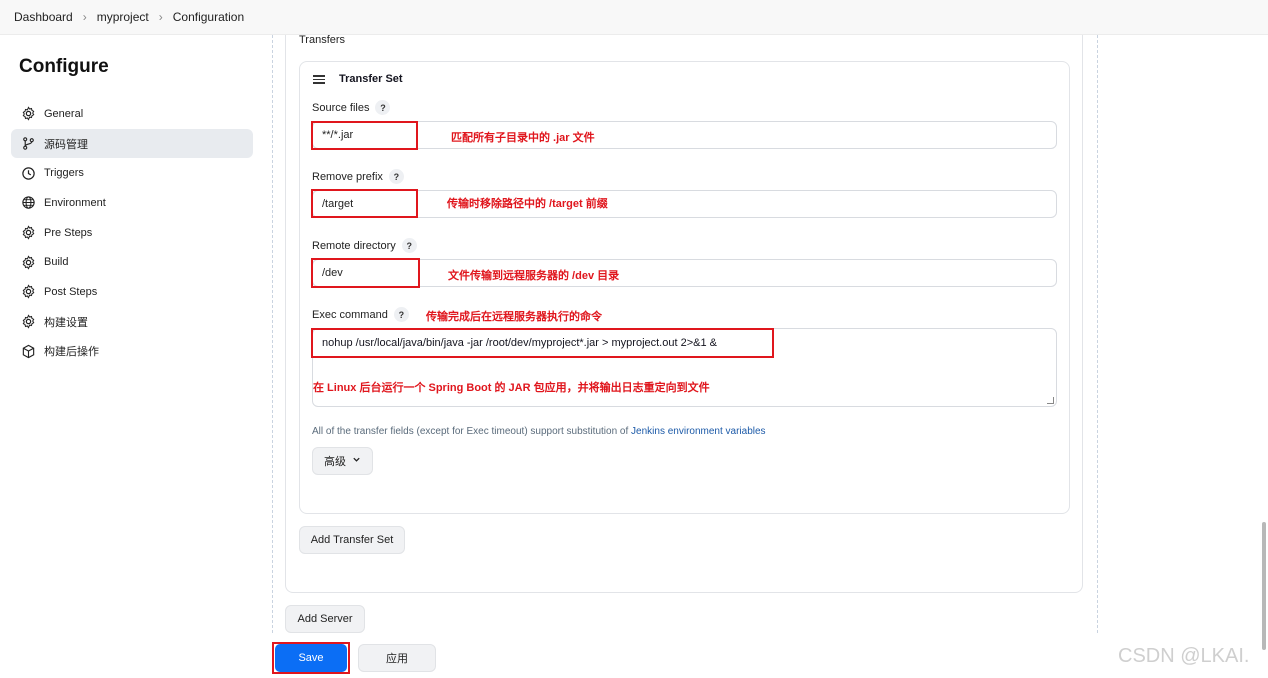  I want to click on watermark: CSDN @LKAI., so click(1184, 656).